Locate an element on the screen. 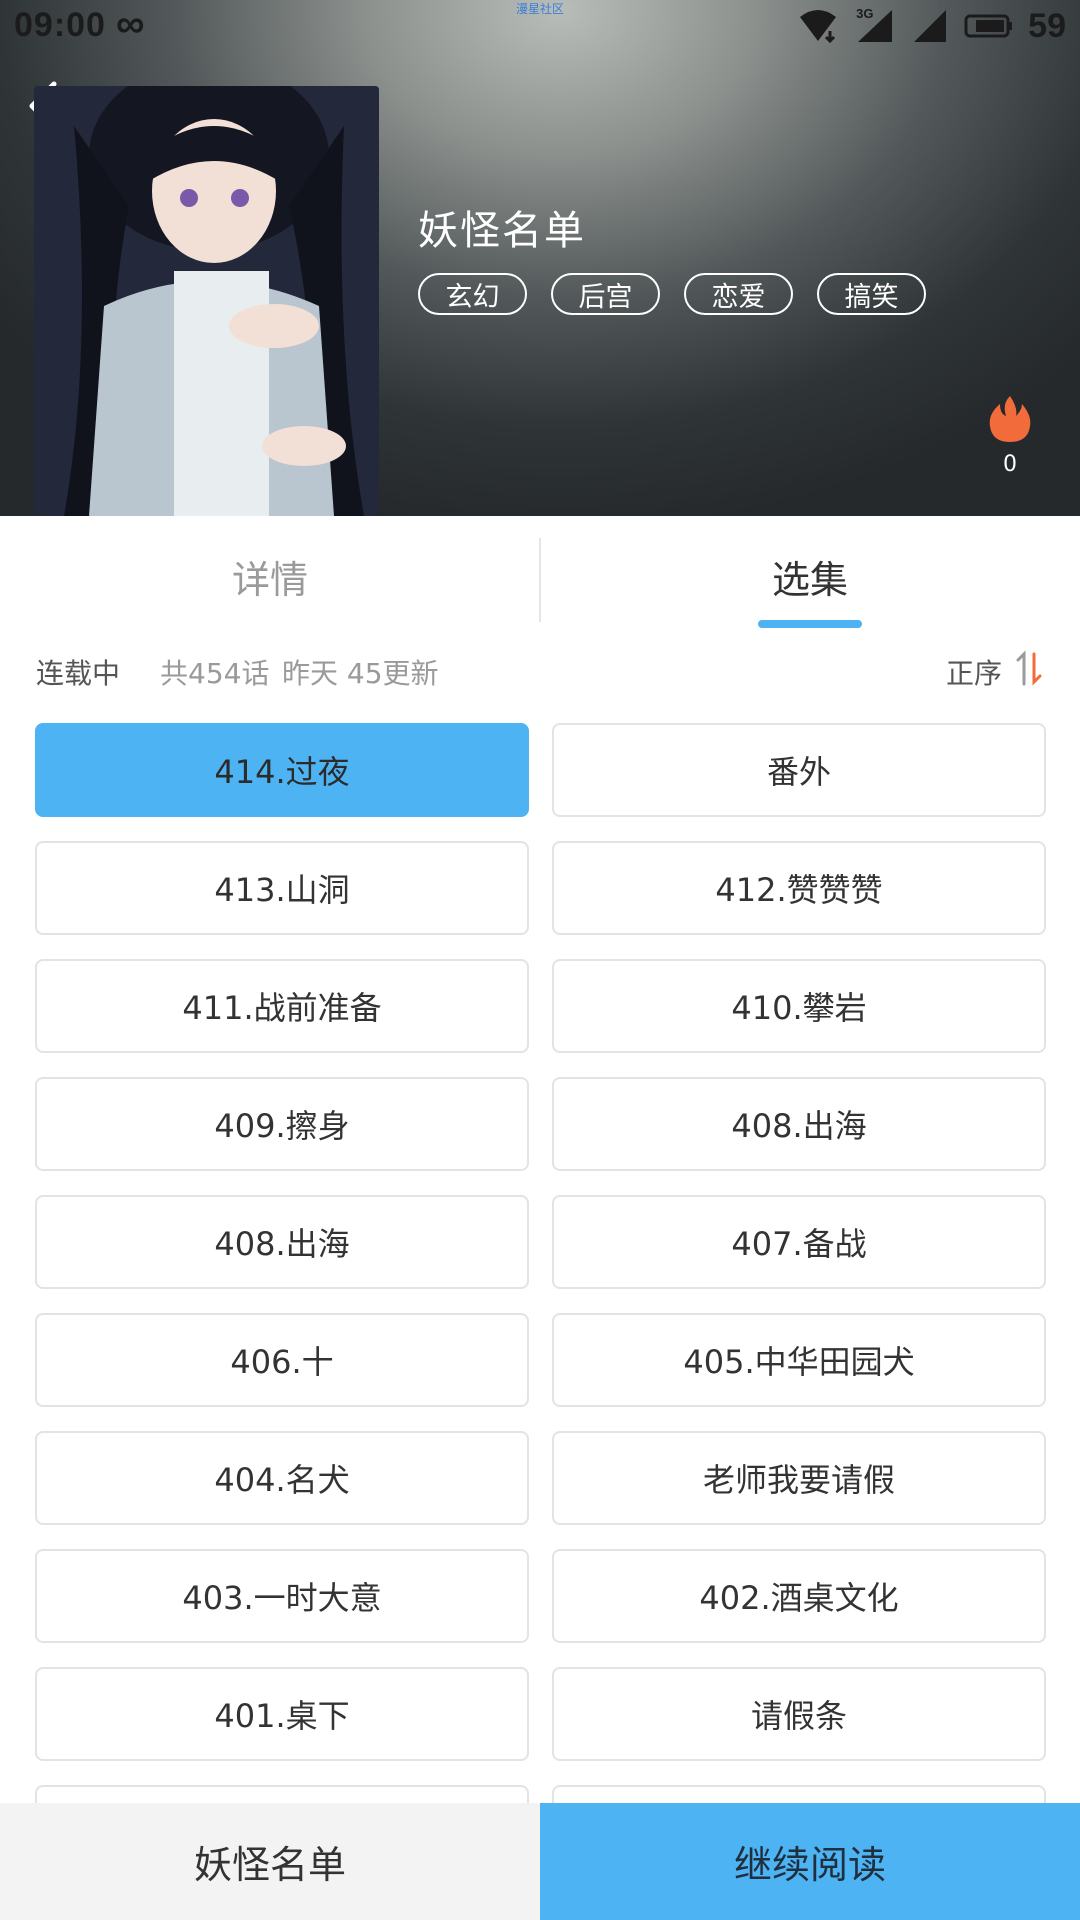 The width and height of the screenshot is (1080, 1920). comic-cover-image is located at coordinates (206, 301).